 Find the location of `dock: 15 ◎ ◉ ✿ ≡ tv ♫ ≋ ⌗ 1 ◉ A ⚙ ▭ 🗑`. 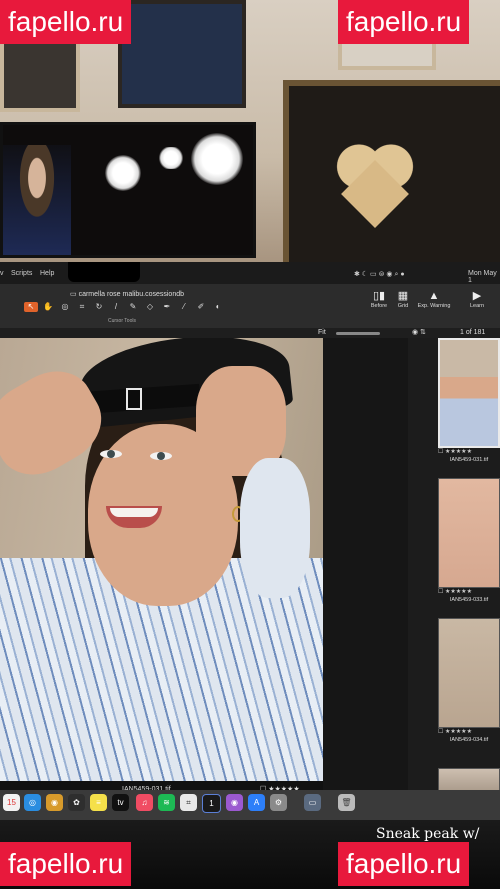

dock: 15 ◎ ◉ ✿ ≡ tv ♫ ≋ ⌗ 1 ◉ A ⚙ ▭ 🗑 is located at coordinates (250, 805).